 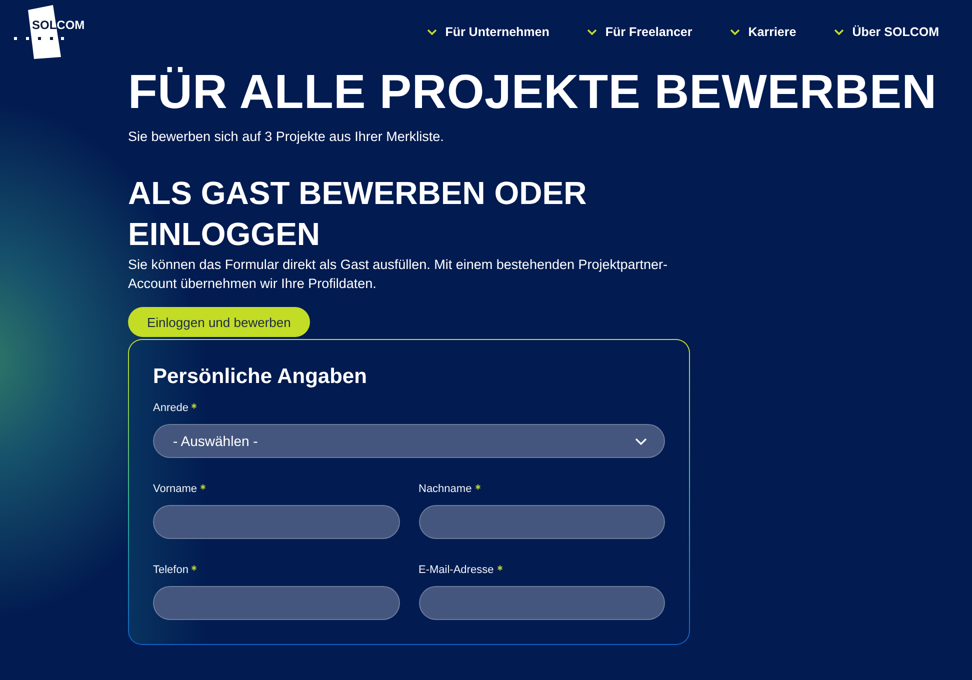 I want to click on field-label: Vorname, so click(x=175, y=489).